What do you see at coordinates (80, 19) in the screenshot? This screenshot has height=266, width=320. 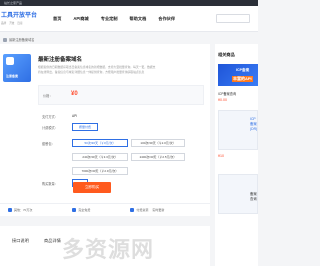 I see `nav-api-mall: API商城` at bounding box center [80, 19].